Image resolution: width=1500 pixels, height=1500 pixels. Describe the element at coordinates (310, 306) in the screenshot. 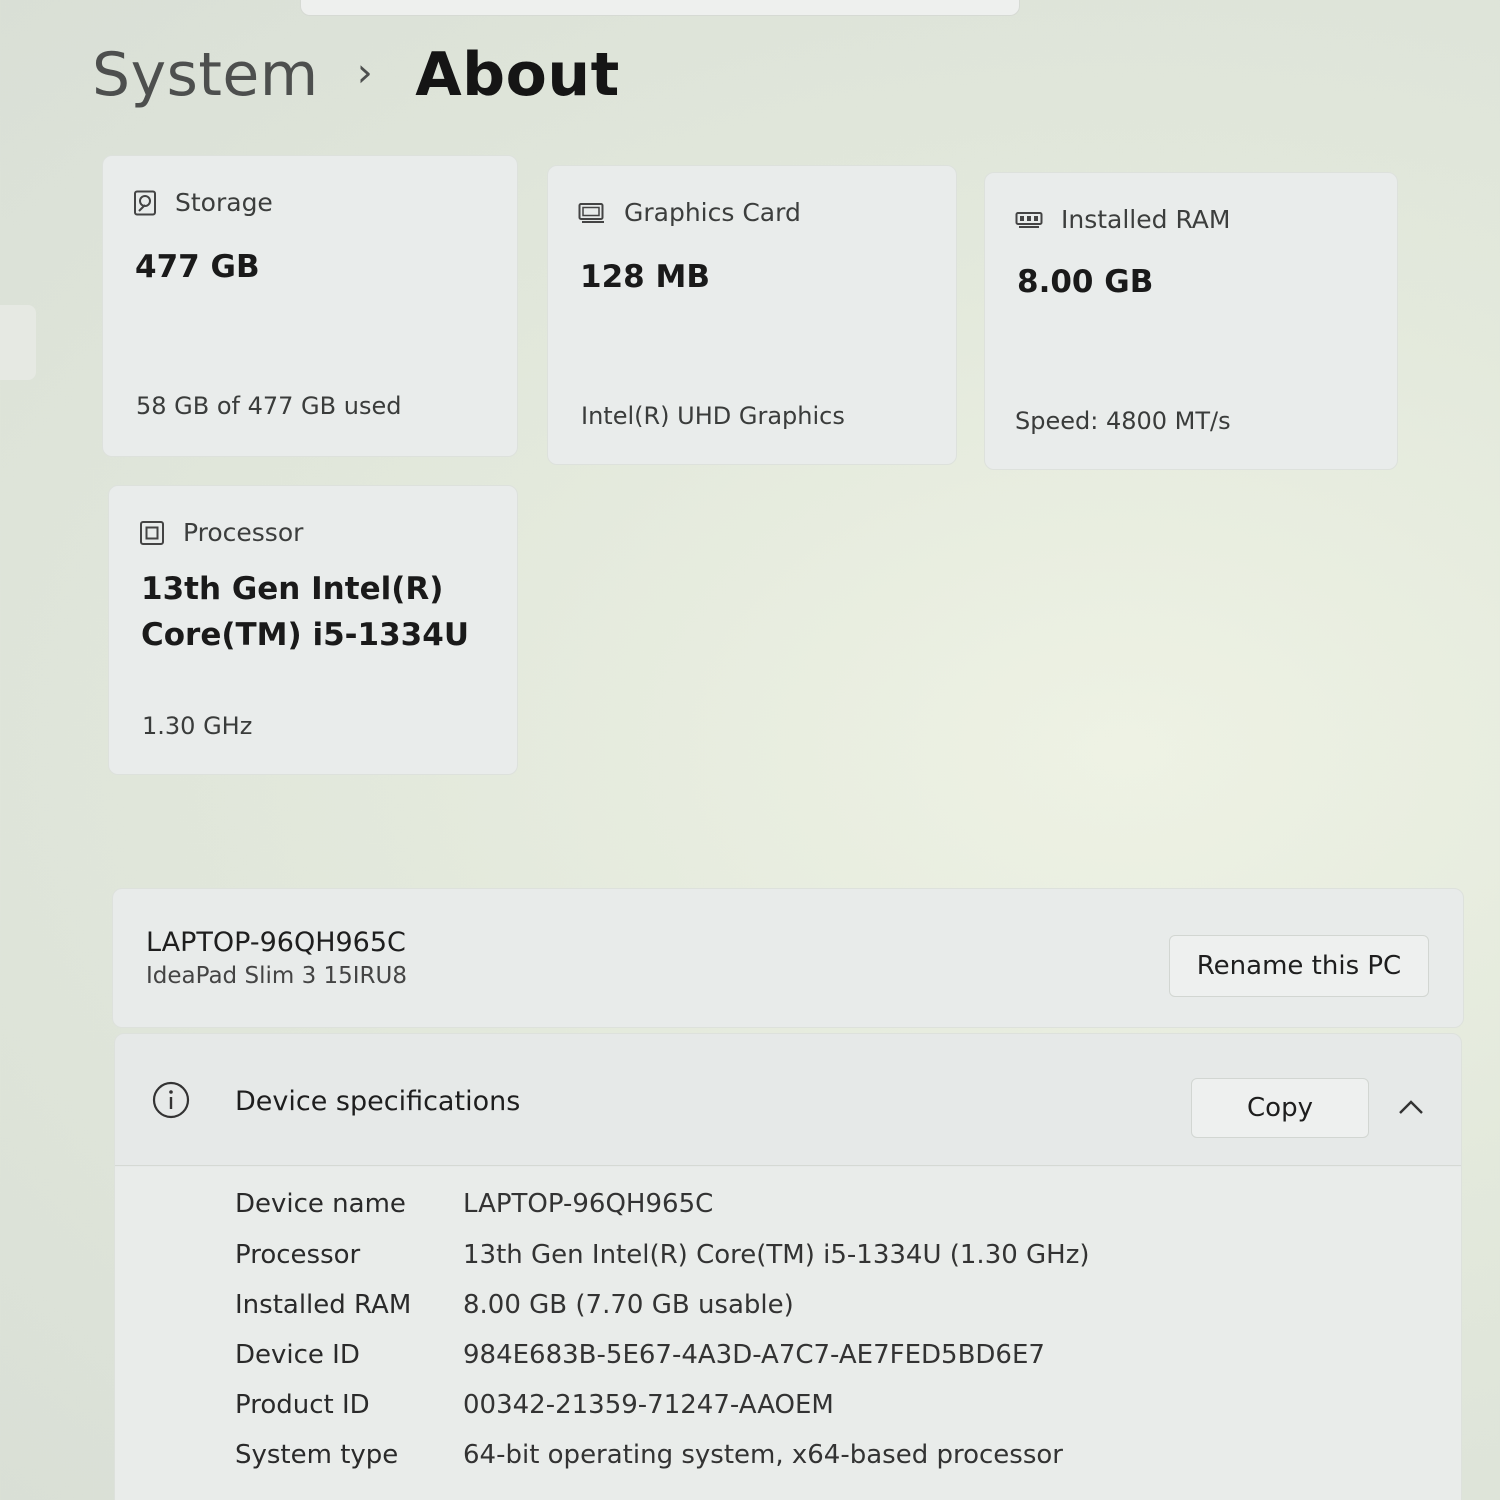

I see `storage-card: Storage 477 GB 58 GB of 477 GB used` at that location.